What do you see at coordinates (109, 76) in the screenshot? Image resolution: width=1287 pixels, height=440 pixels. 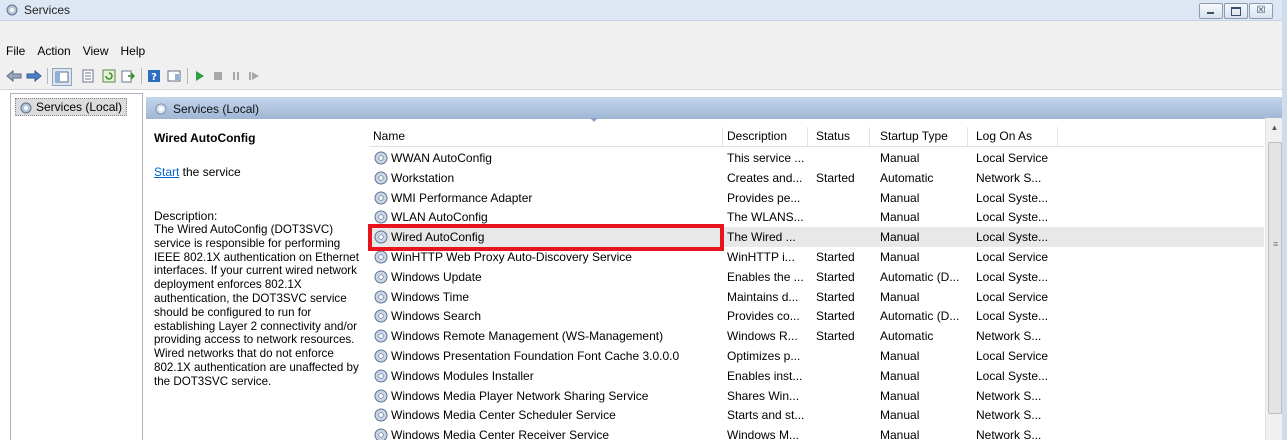 I see `refresh-icon` at bounding box center [109, 76].